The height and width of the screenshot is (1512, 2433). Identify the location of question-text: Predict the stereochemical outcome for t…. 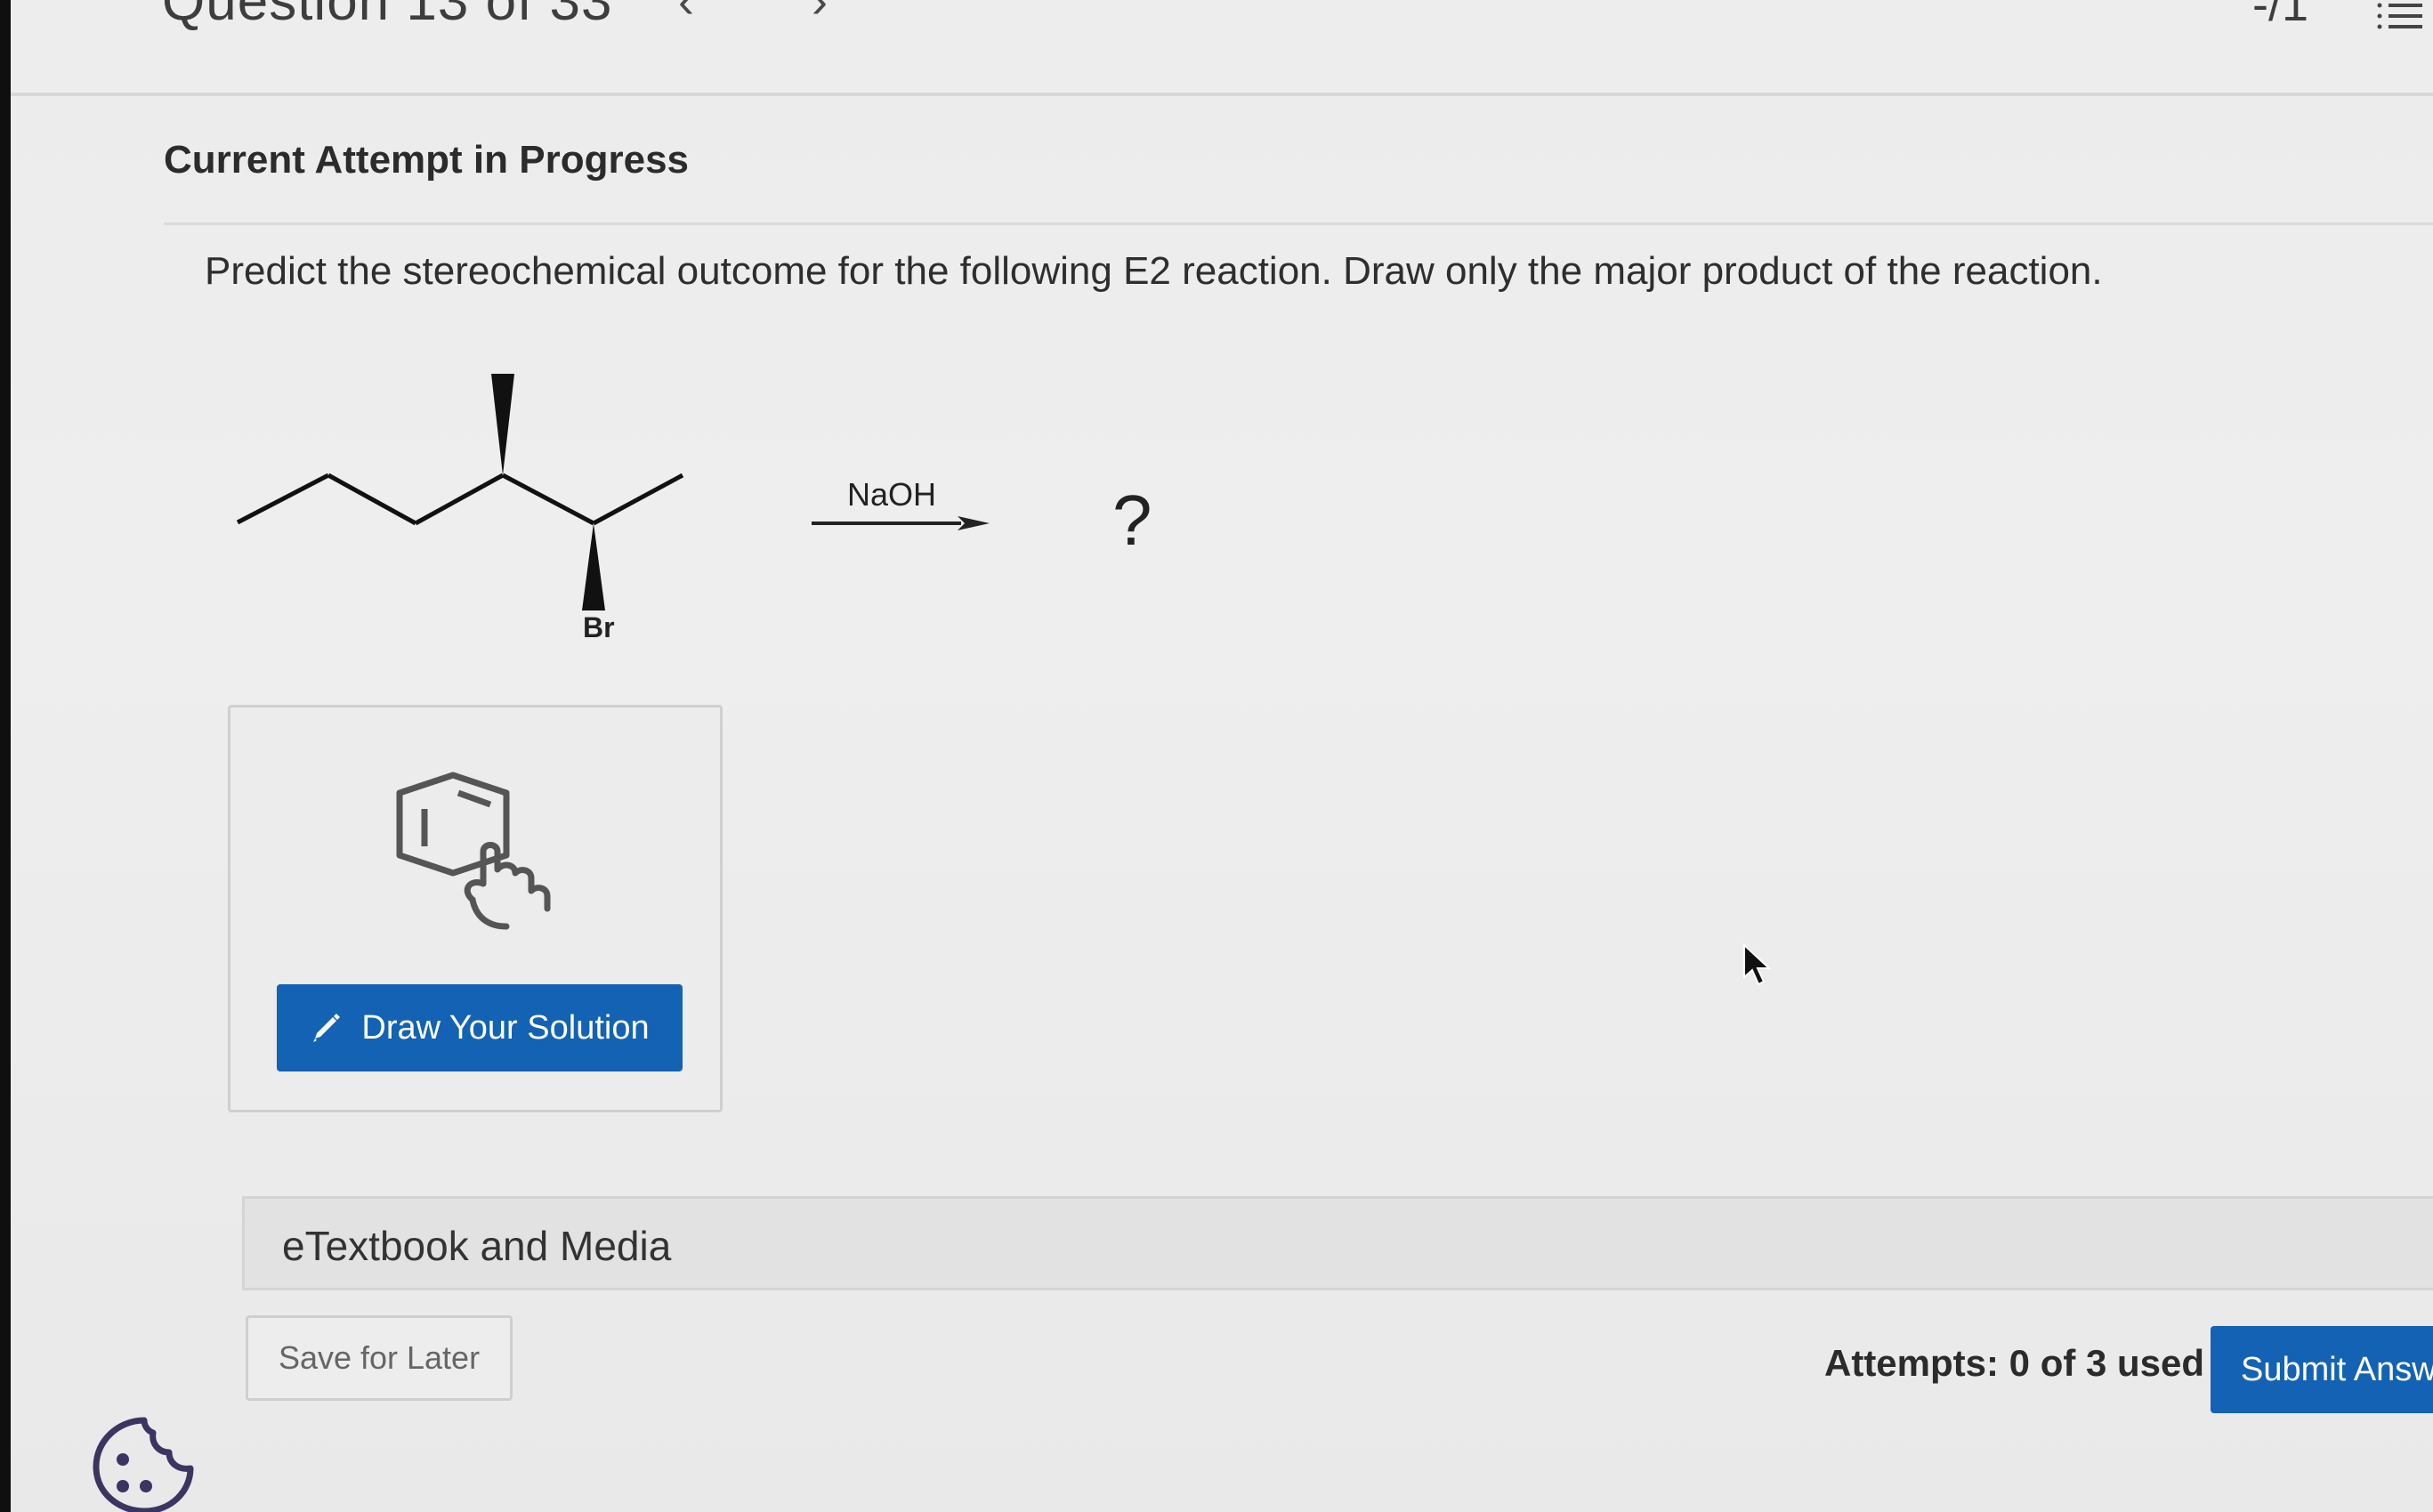
(1154, 271).